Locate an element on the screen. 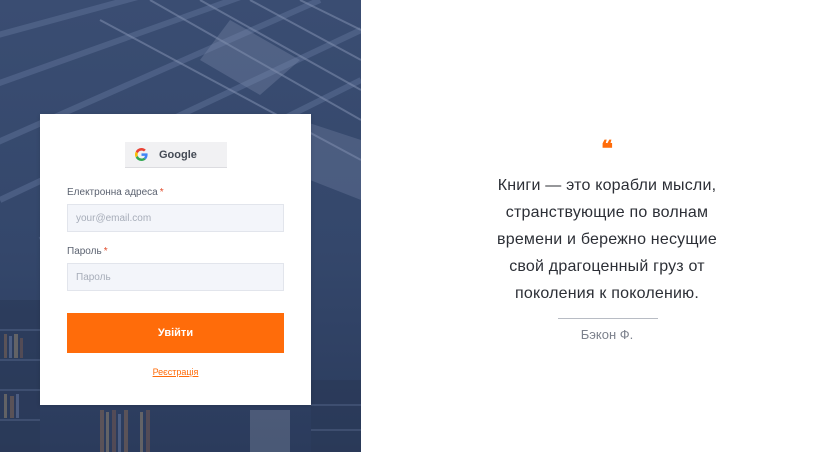 The image size is (837, 452). quote-line: времени и бережно несущие is located at coordinates (607, 239).